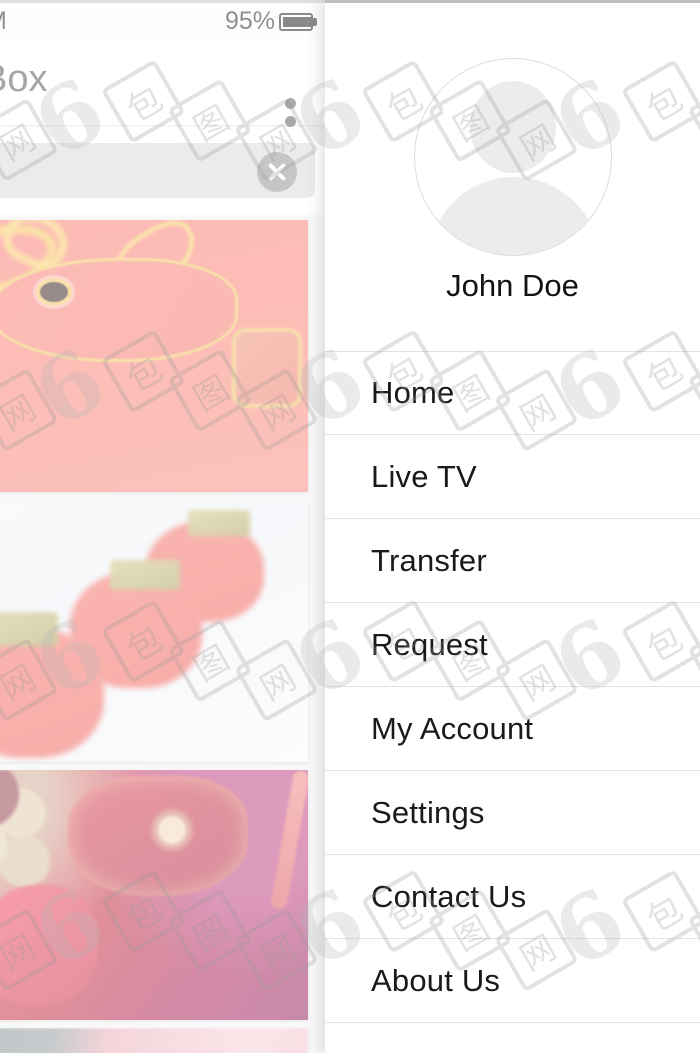  What do you see at coordinates (428, 812) in the screenshot?
I see `menu-item-label: Settings` at bounding box center [428, 812].